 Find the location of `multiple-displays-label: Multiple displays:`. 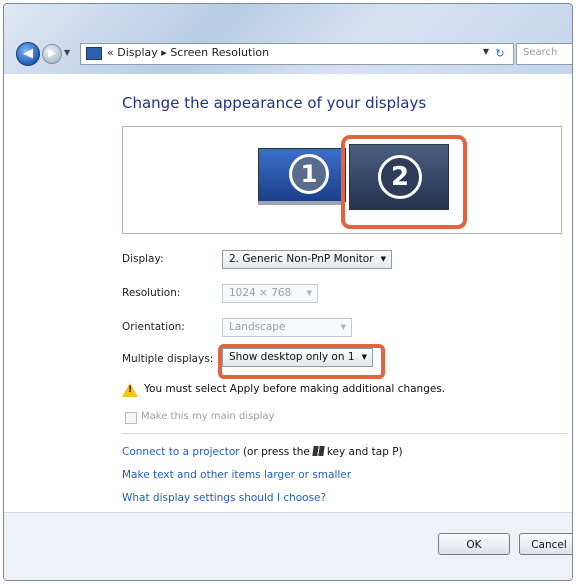

multiple-displays-label: Multiple displays: is located at coordinates (168, 359).